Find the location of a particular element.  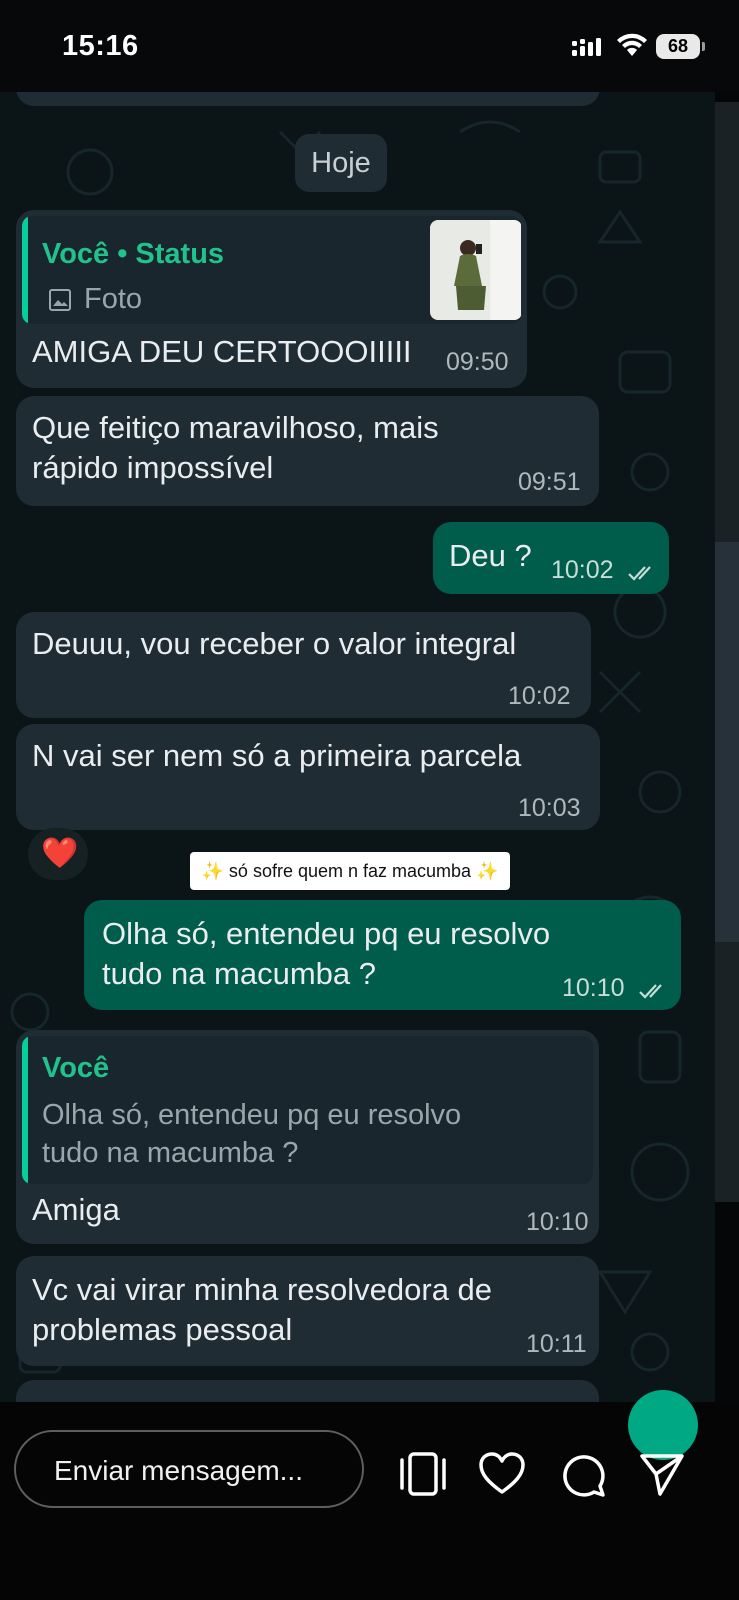

photo-icon is located at coordinates (60, 300).